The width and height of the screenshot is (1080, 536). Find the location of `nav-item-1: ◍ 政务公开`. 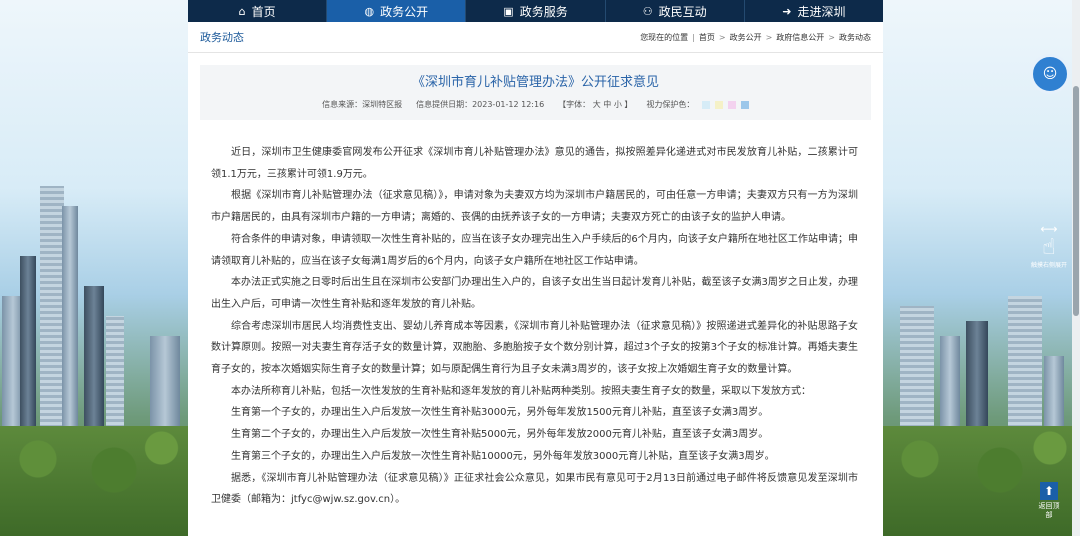

nav-item-1: ◍ 政务公开 is located at coordinates (397, 11).